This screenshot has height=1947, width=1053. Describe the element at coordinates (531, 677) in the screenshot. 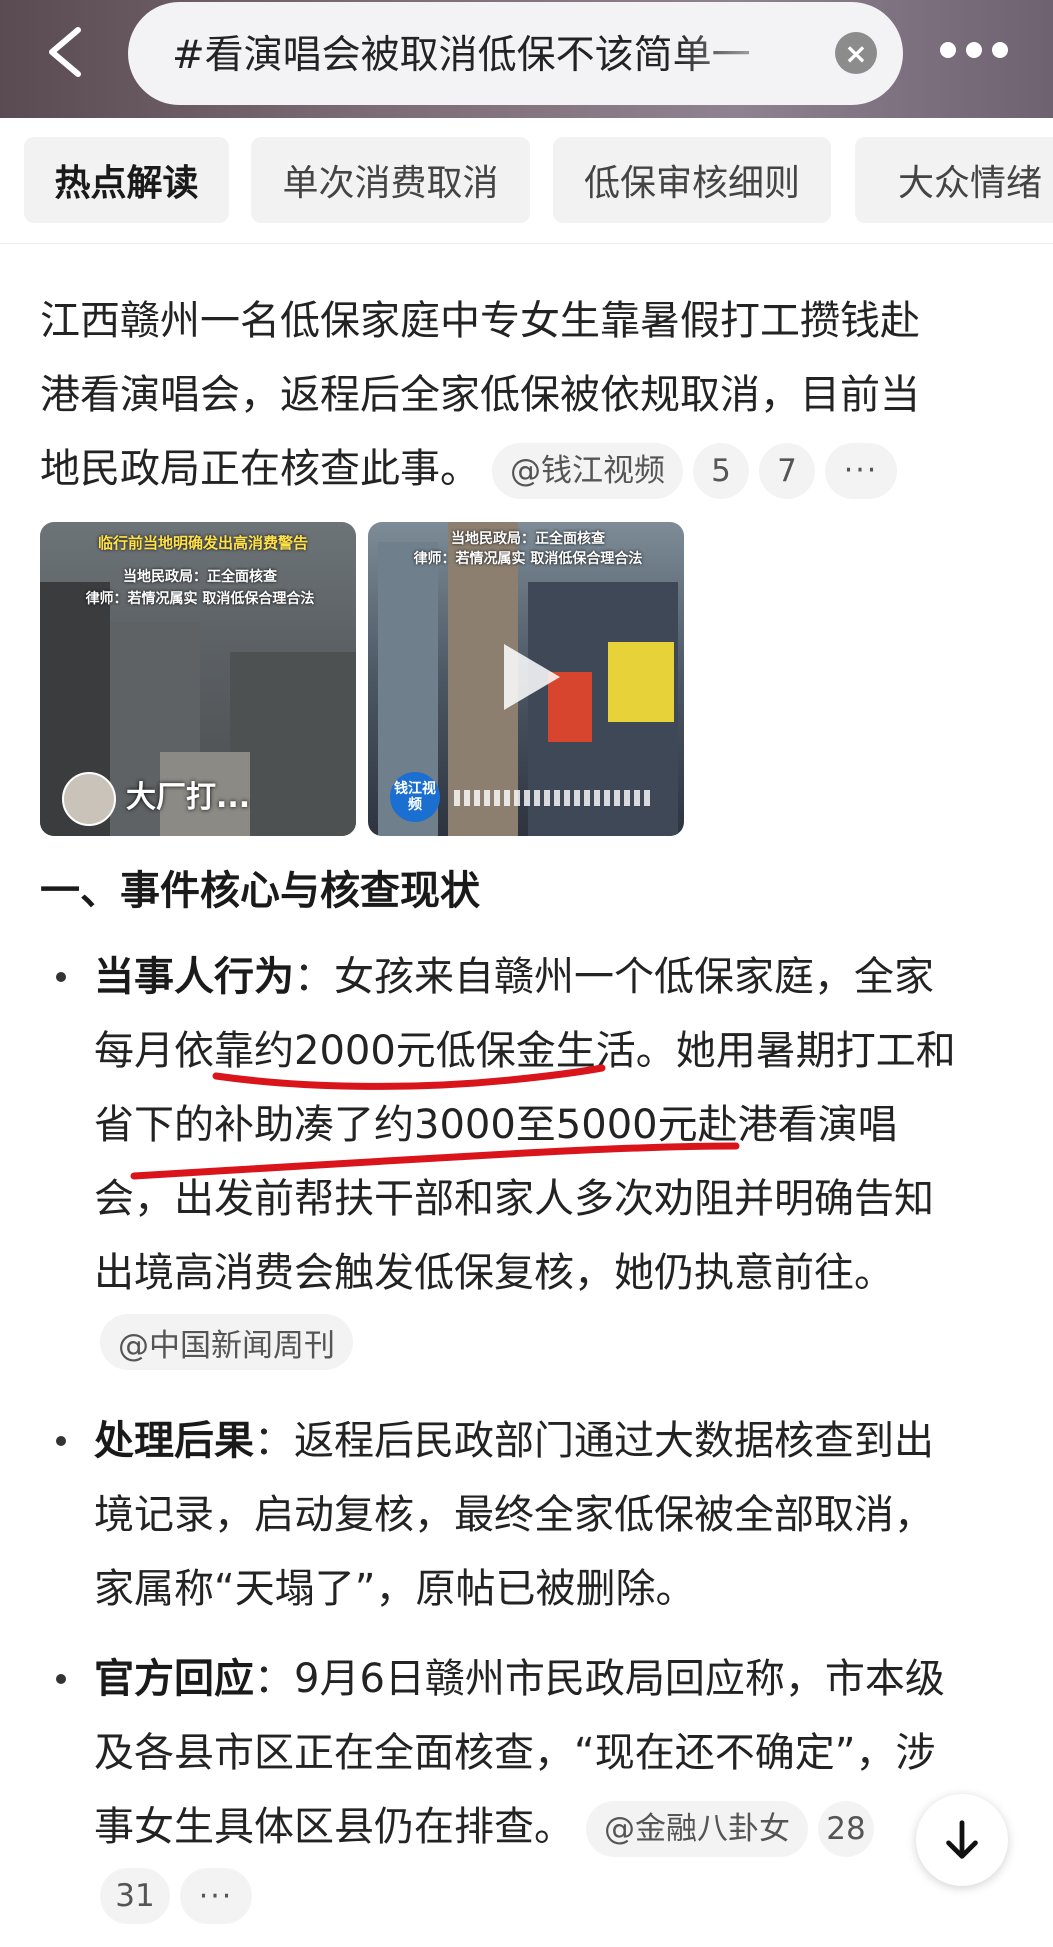

I see `play-icon` at that location.